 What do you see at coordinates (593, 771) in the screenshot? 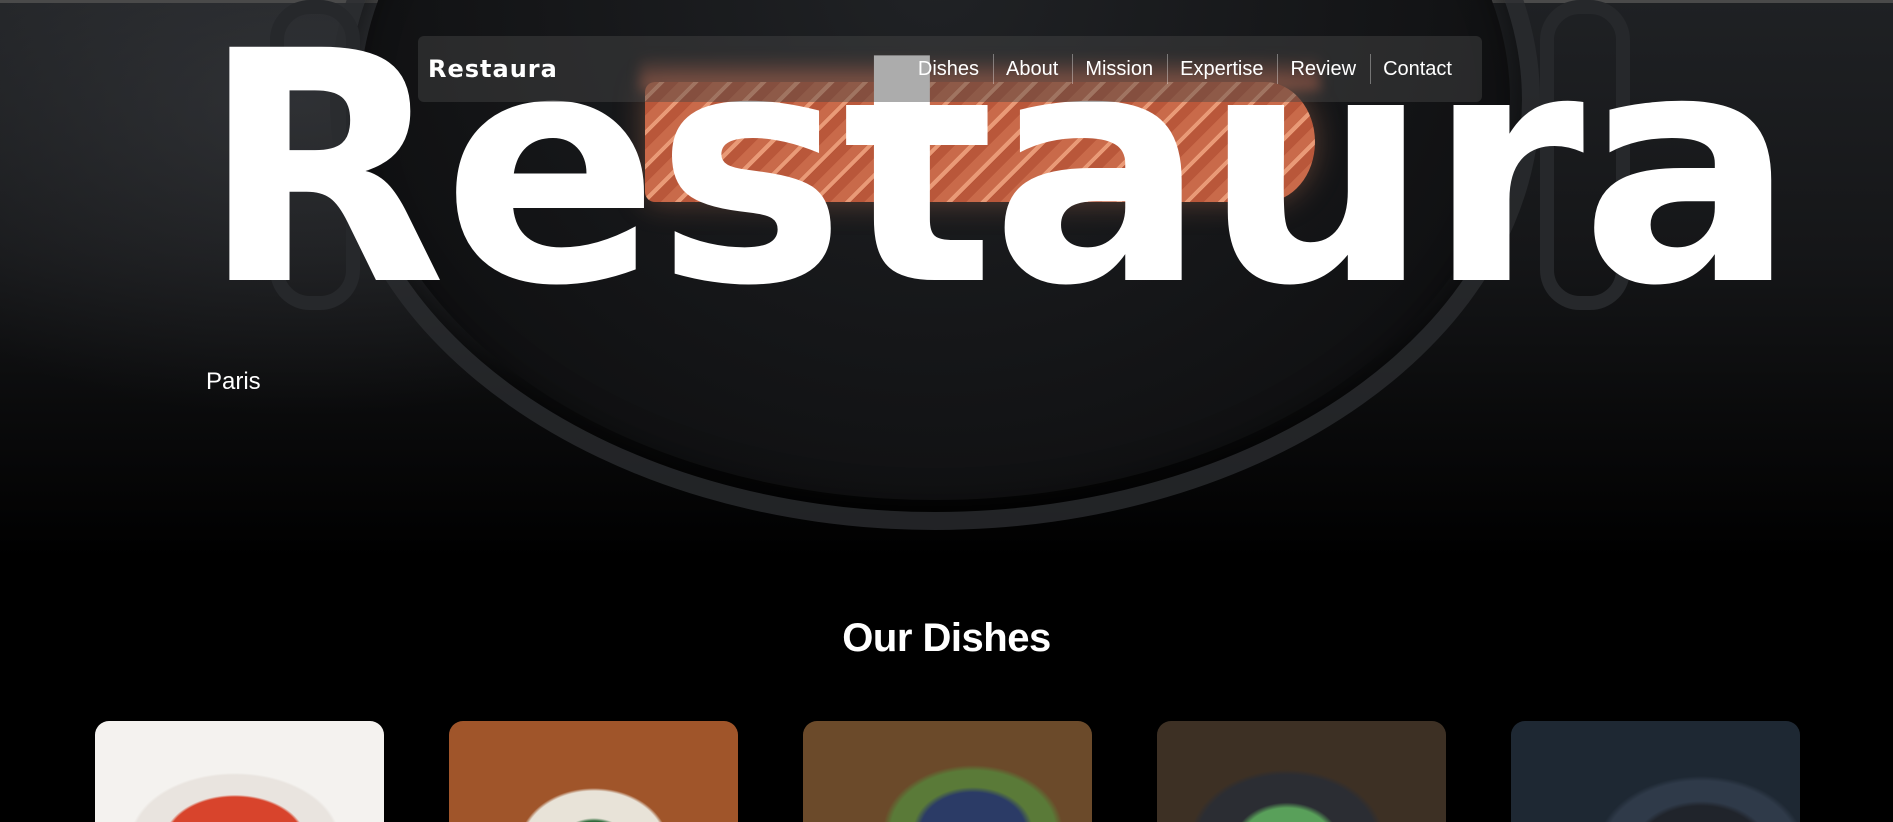
I see `dish-card-noodle-bowl` at bounding box center [593, 771].